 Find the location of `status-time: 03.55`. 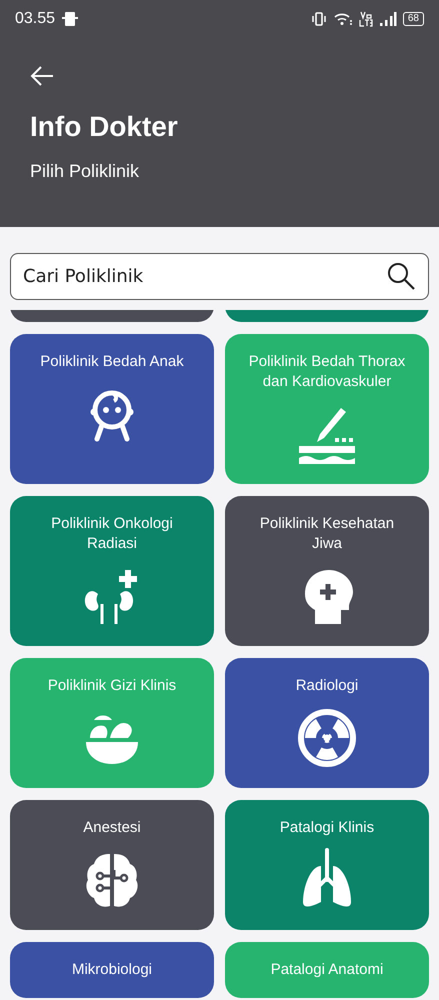

status-time: 03.55 is located at coordinates (35, 19).